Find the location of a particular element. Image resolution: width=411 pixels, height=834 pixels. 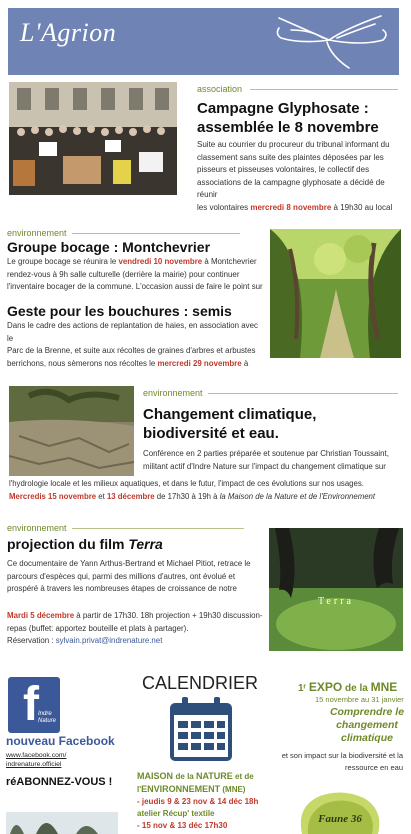

facebook-title: nouveau Facebook is located at coordinates (60, 741).